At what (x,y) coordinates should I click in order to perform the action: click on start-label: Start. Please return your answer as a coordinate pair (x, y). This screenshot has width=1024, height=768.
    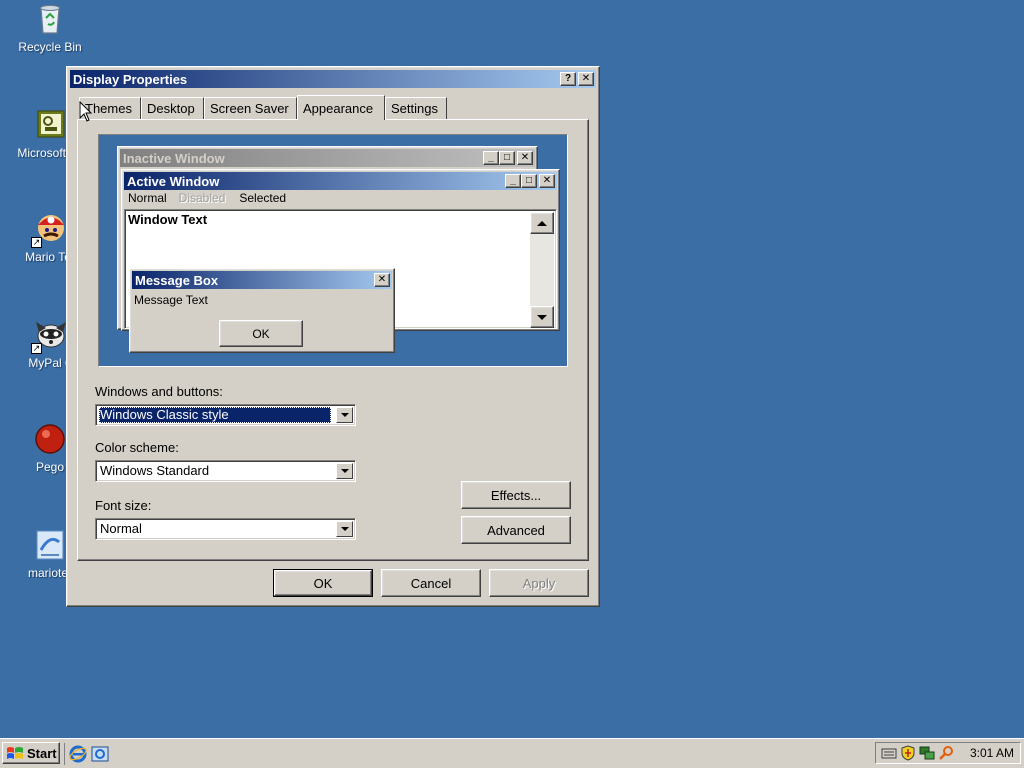
    Looking at the image, I should click on (42, 753).